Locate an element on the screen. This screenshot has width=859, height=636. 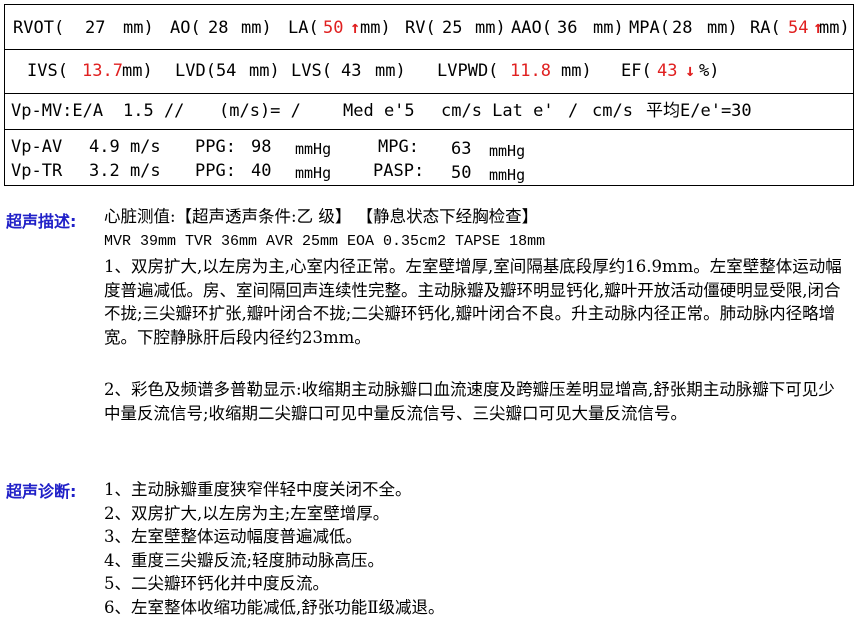
lvpwd-value: 11.8 is located at coordinates (530, 71).